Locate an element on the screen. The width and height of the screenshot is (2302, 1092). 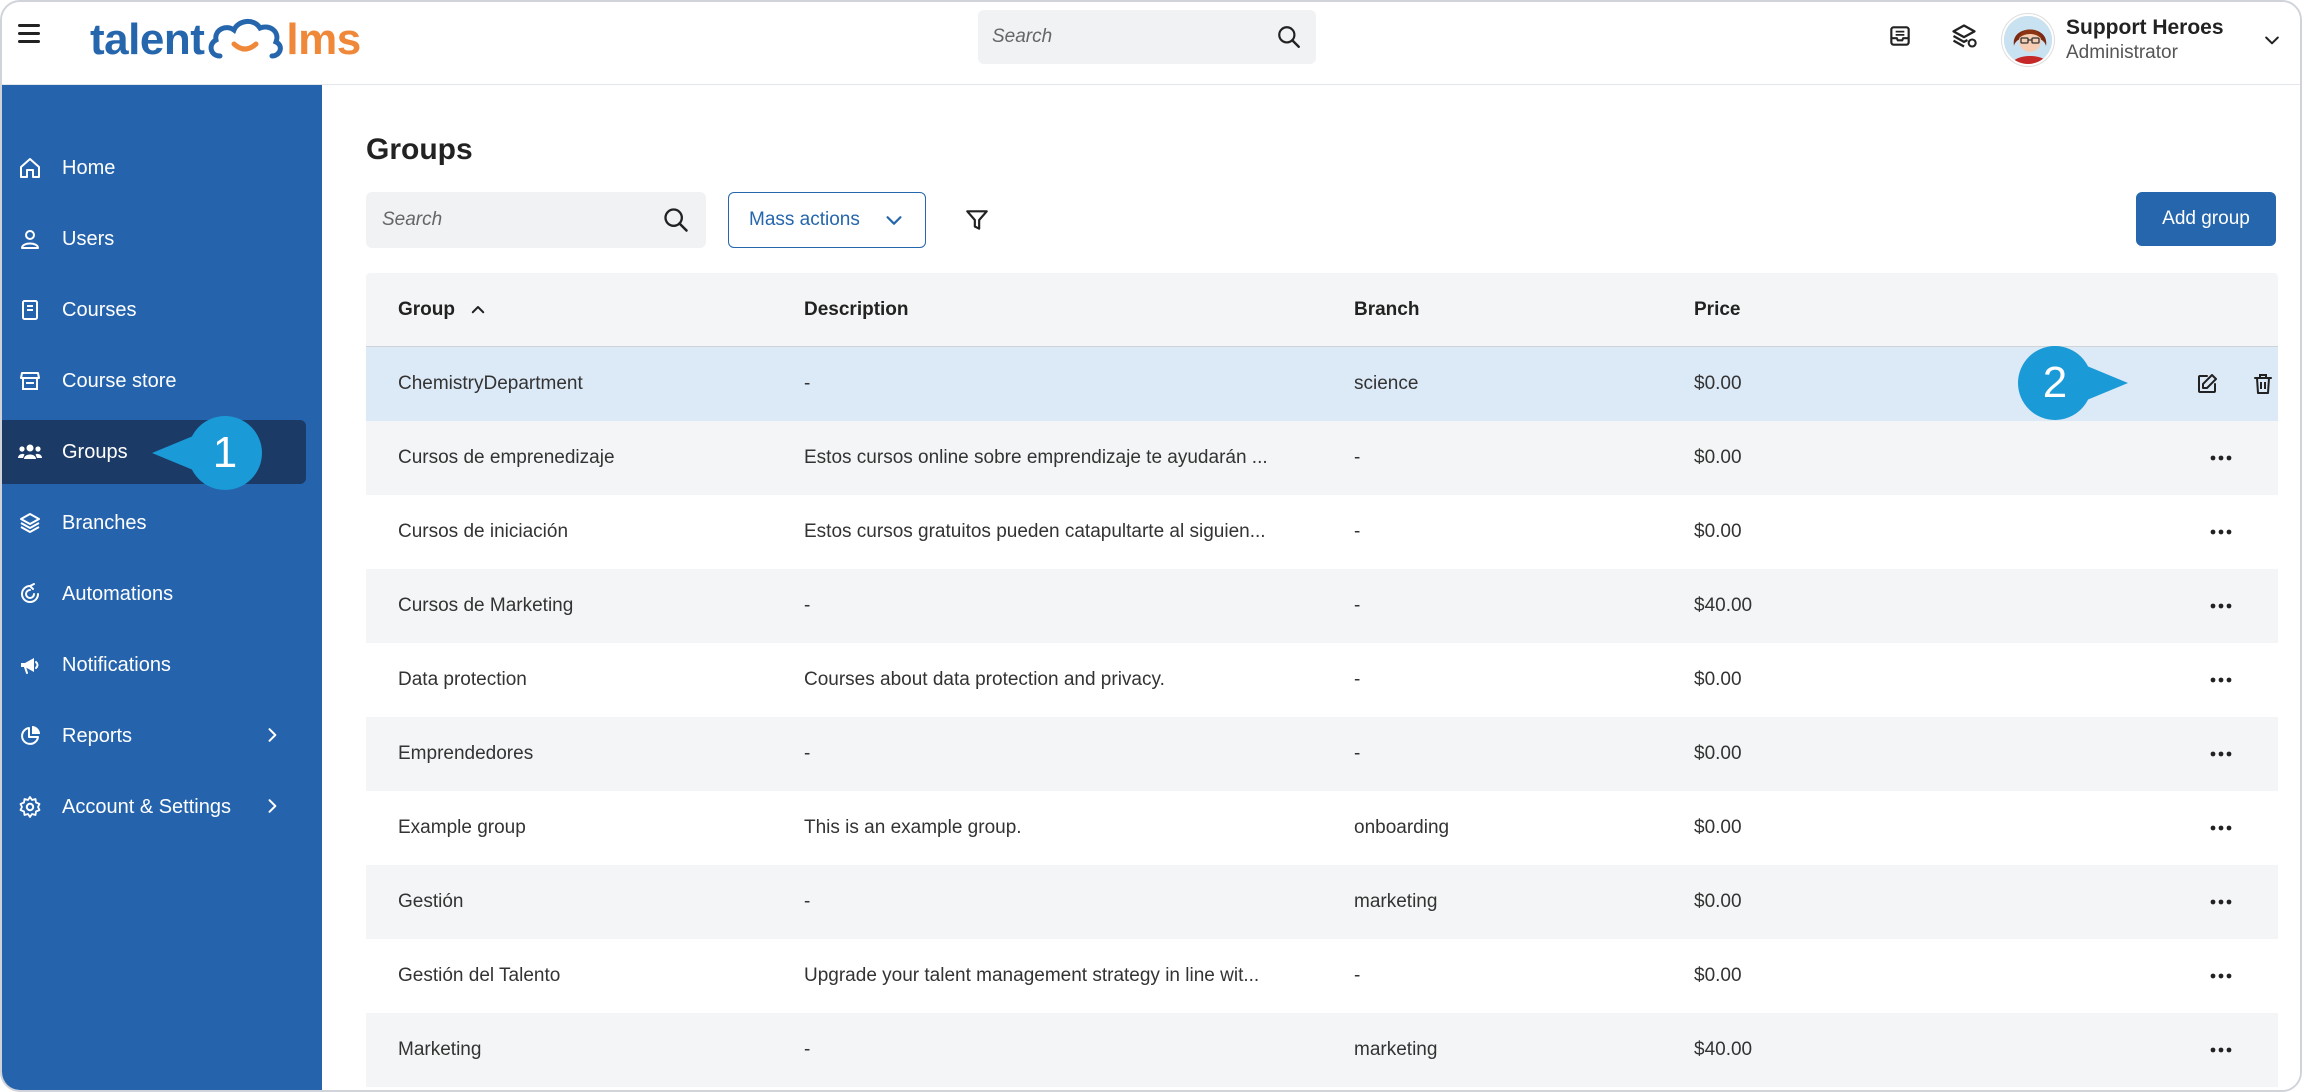
add-group-button: Add group is located at coordinates (2206, 219).